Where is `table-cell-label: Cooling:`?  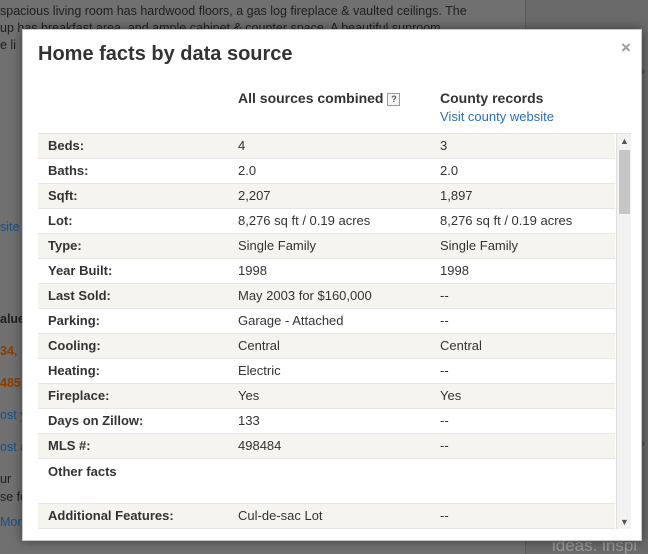 table-cell-label: Cooling: is located at coordinates (74, 345).